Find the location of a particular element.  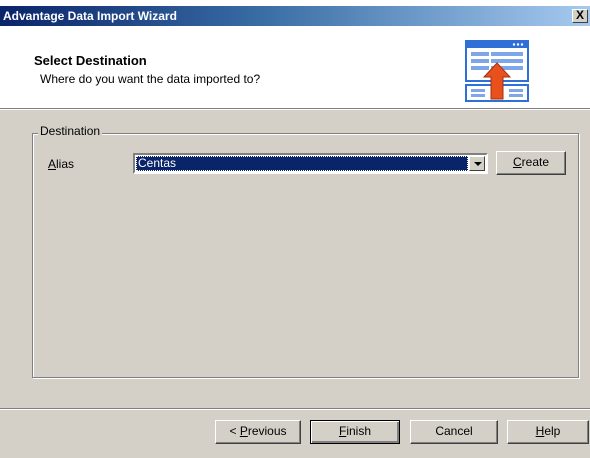

create-button-label: reate is located at coordinates (535, 162).